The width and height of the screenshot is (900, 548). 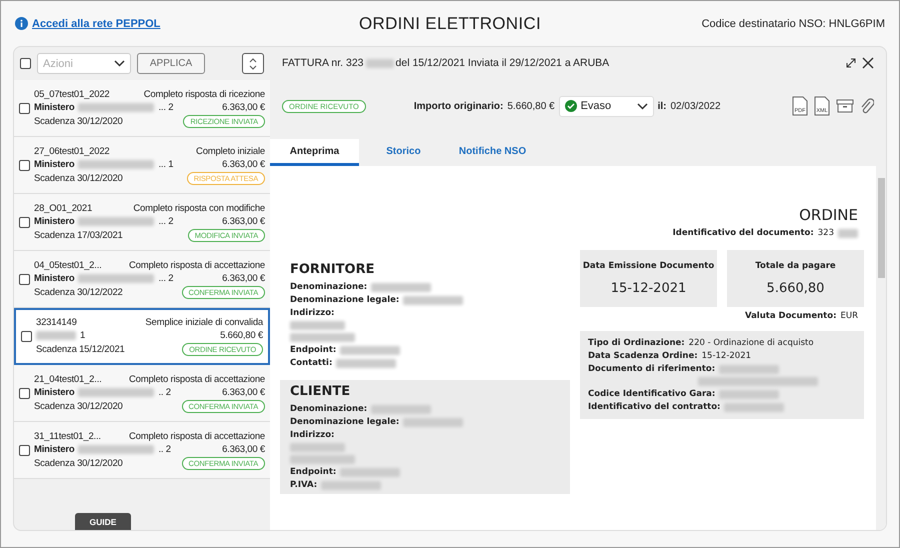 What do you see at coordinates (204, 322) in the screenshot?
I see `order-type: Semplice iniziale di convalida` at bounding box center [204, 322].